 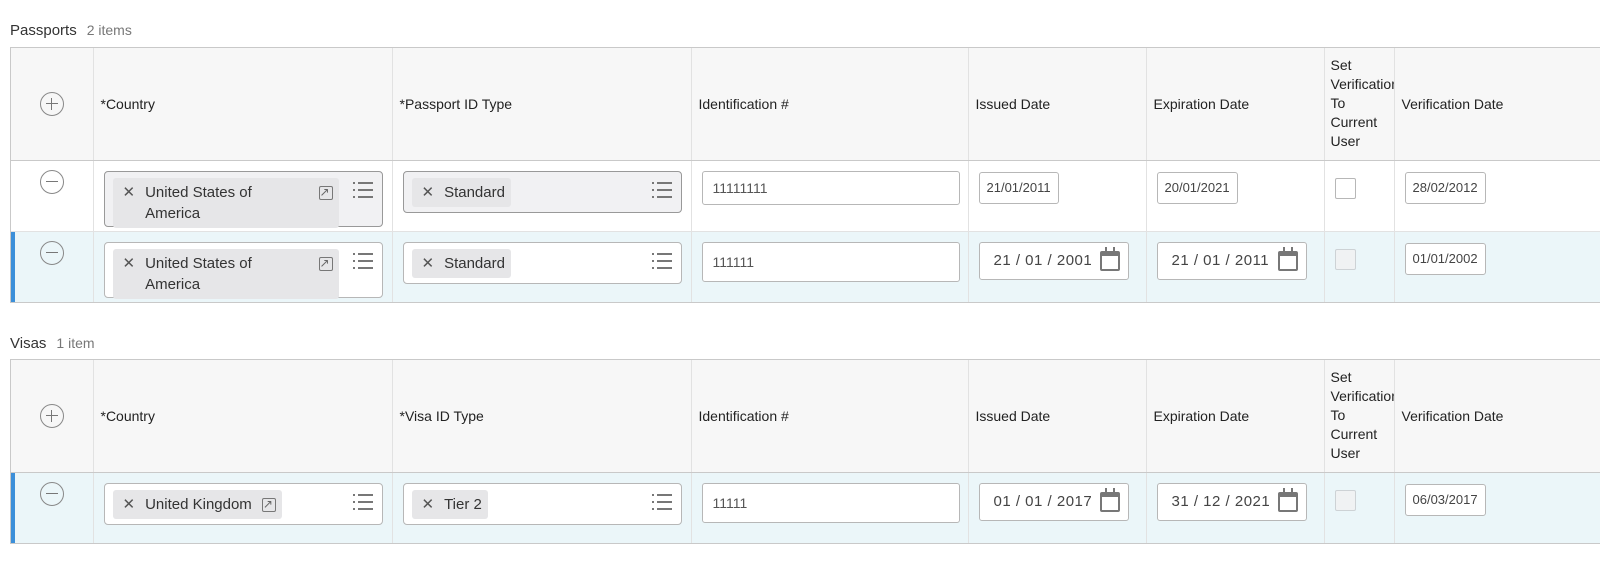 What do you see at coordinates (1445, 258) in the screenshot?
I see `verification-date: 01/01/2002` at bounding box center [1445, 258].